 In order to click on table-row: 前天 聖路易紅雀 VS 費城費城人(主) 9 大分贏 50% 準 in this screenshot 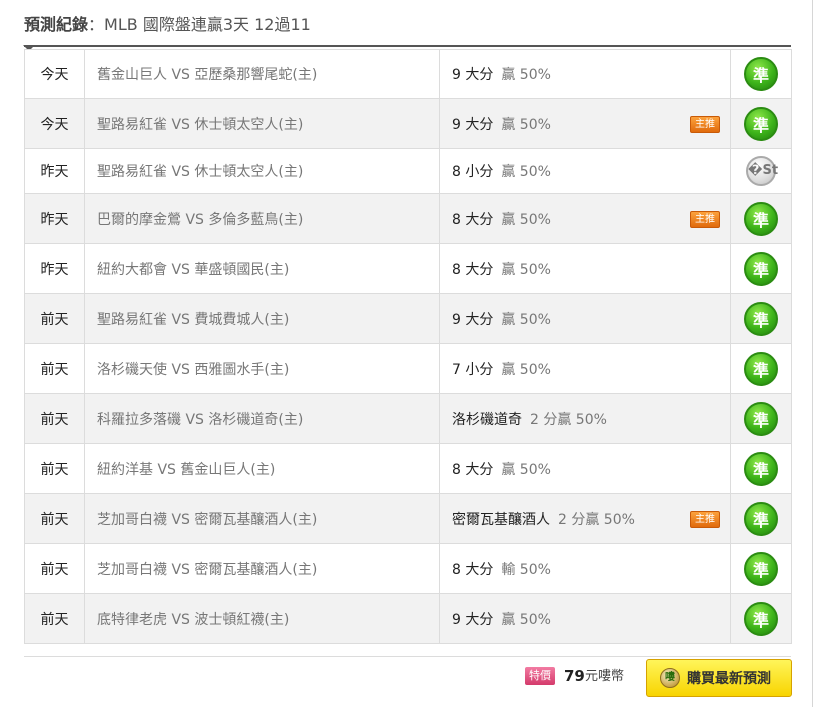, I will do `click(408, 318)`.